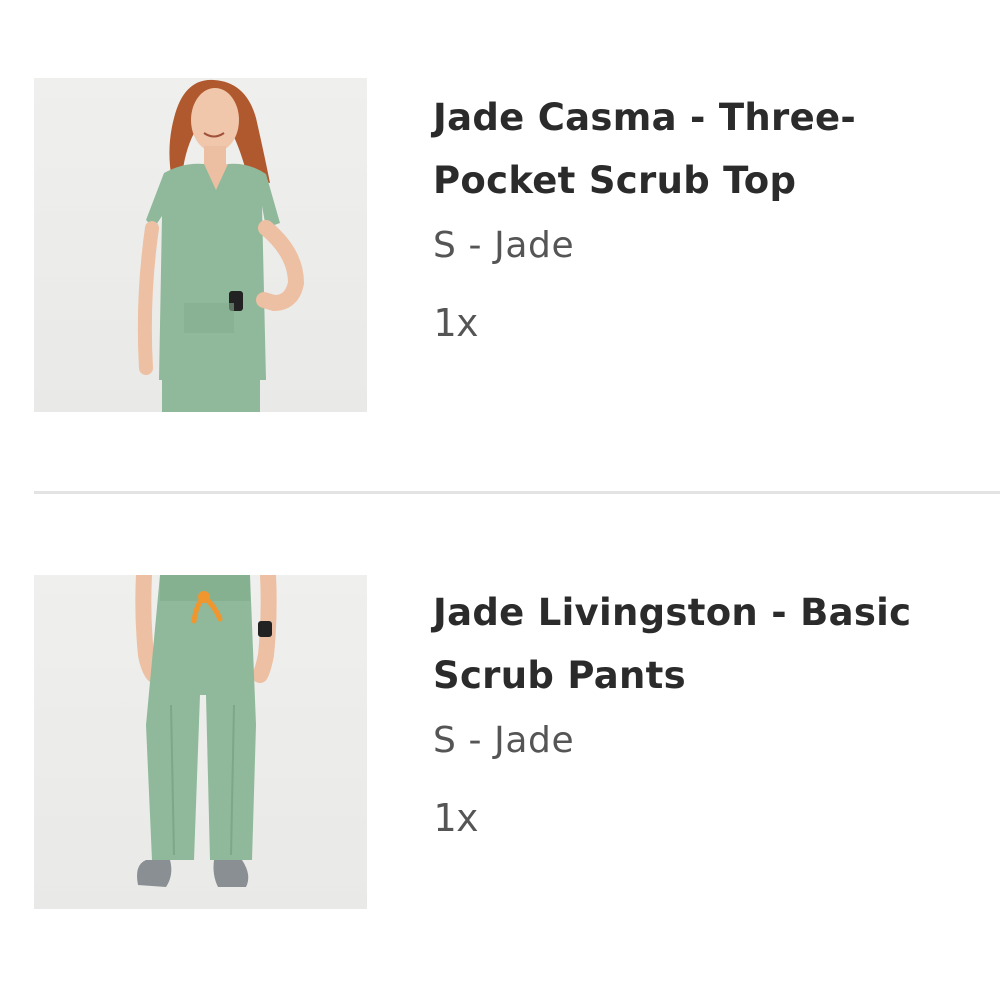 This screenshot has height=1000, width=1000. I want to click on scrub-top-photo-icon, so click(221, 245).